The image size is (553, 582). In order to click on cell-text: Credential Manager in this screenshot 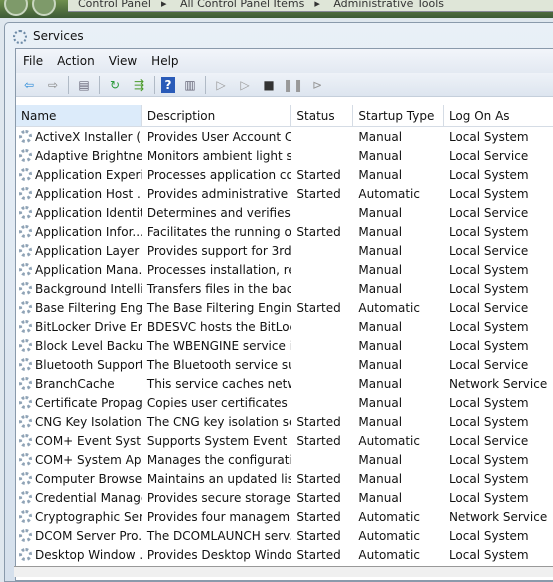, I will do `click(88, 498)`.